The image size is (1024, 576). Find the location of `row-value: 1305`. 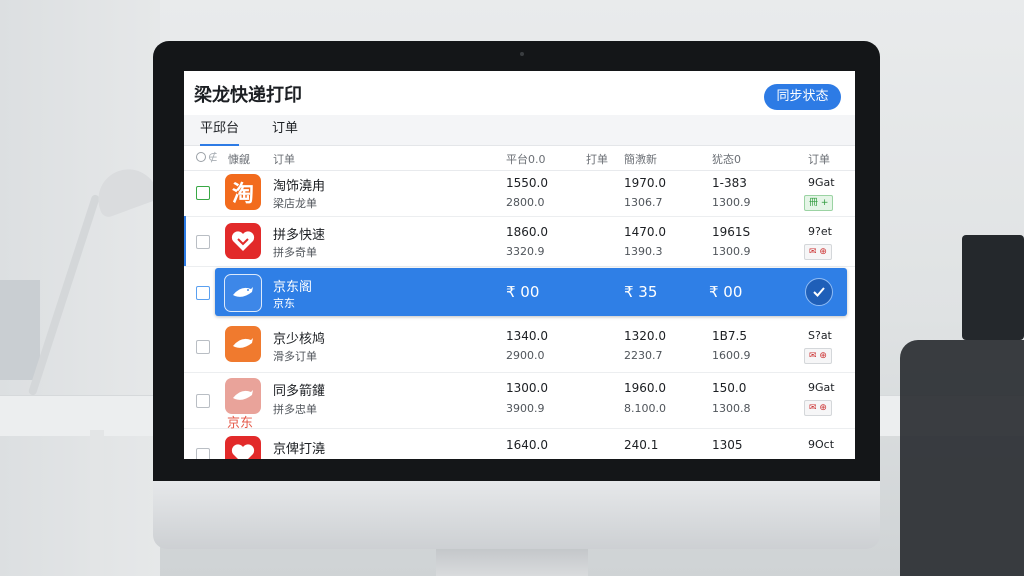

row-value: 1305 is located at coordinates (727, 445).